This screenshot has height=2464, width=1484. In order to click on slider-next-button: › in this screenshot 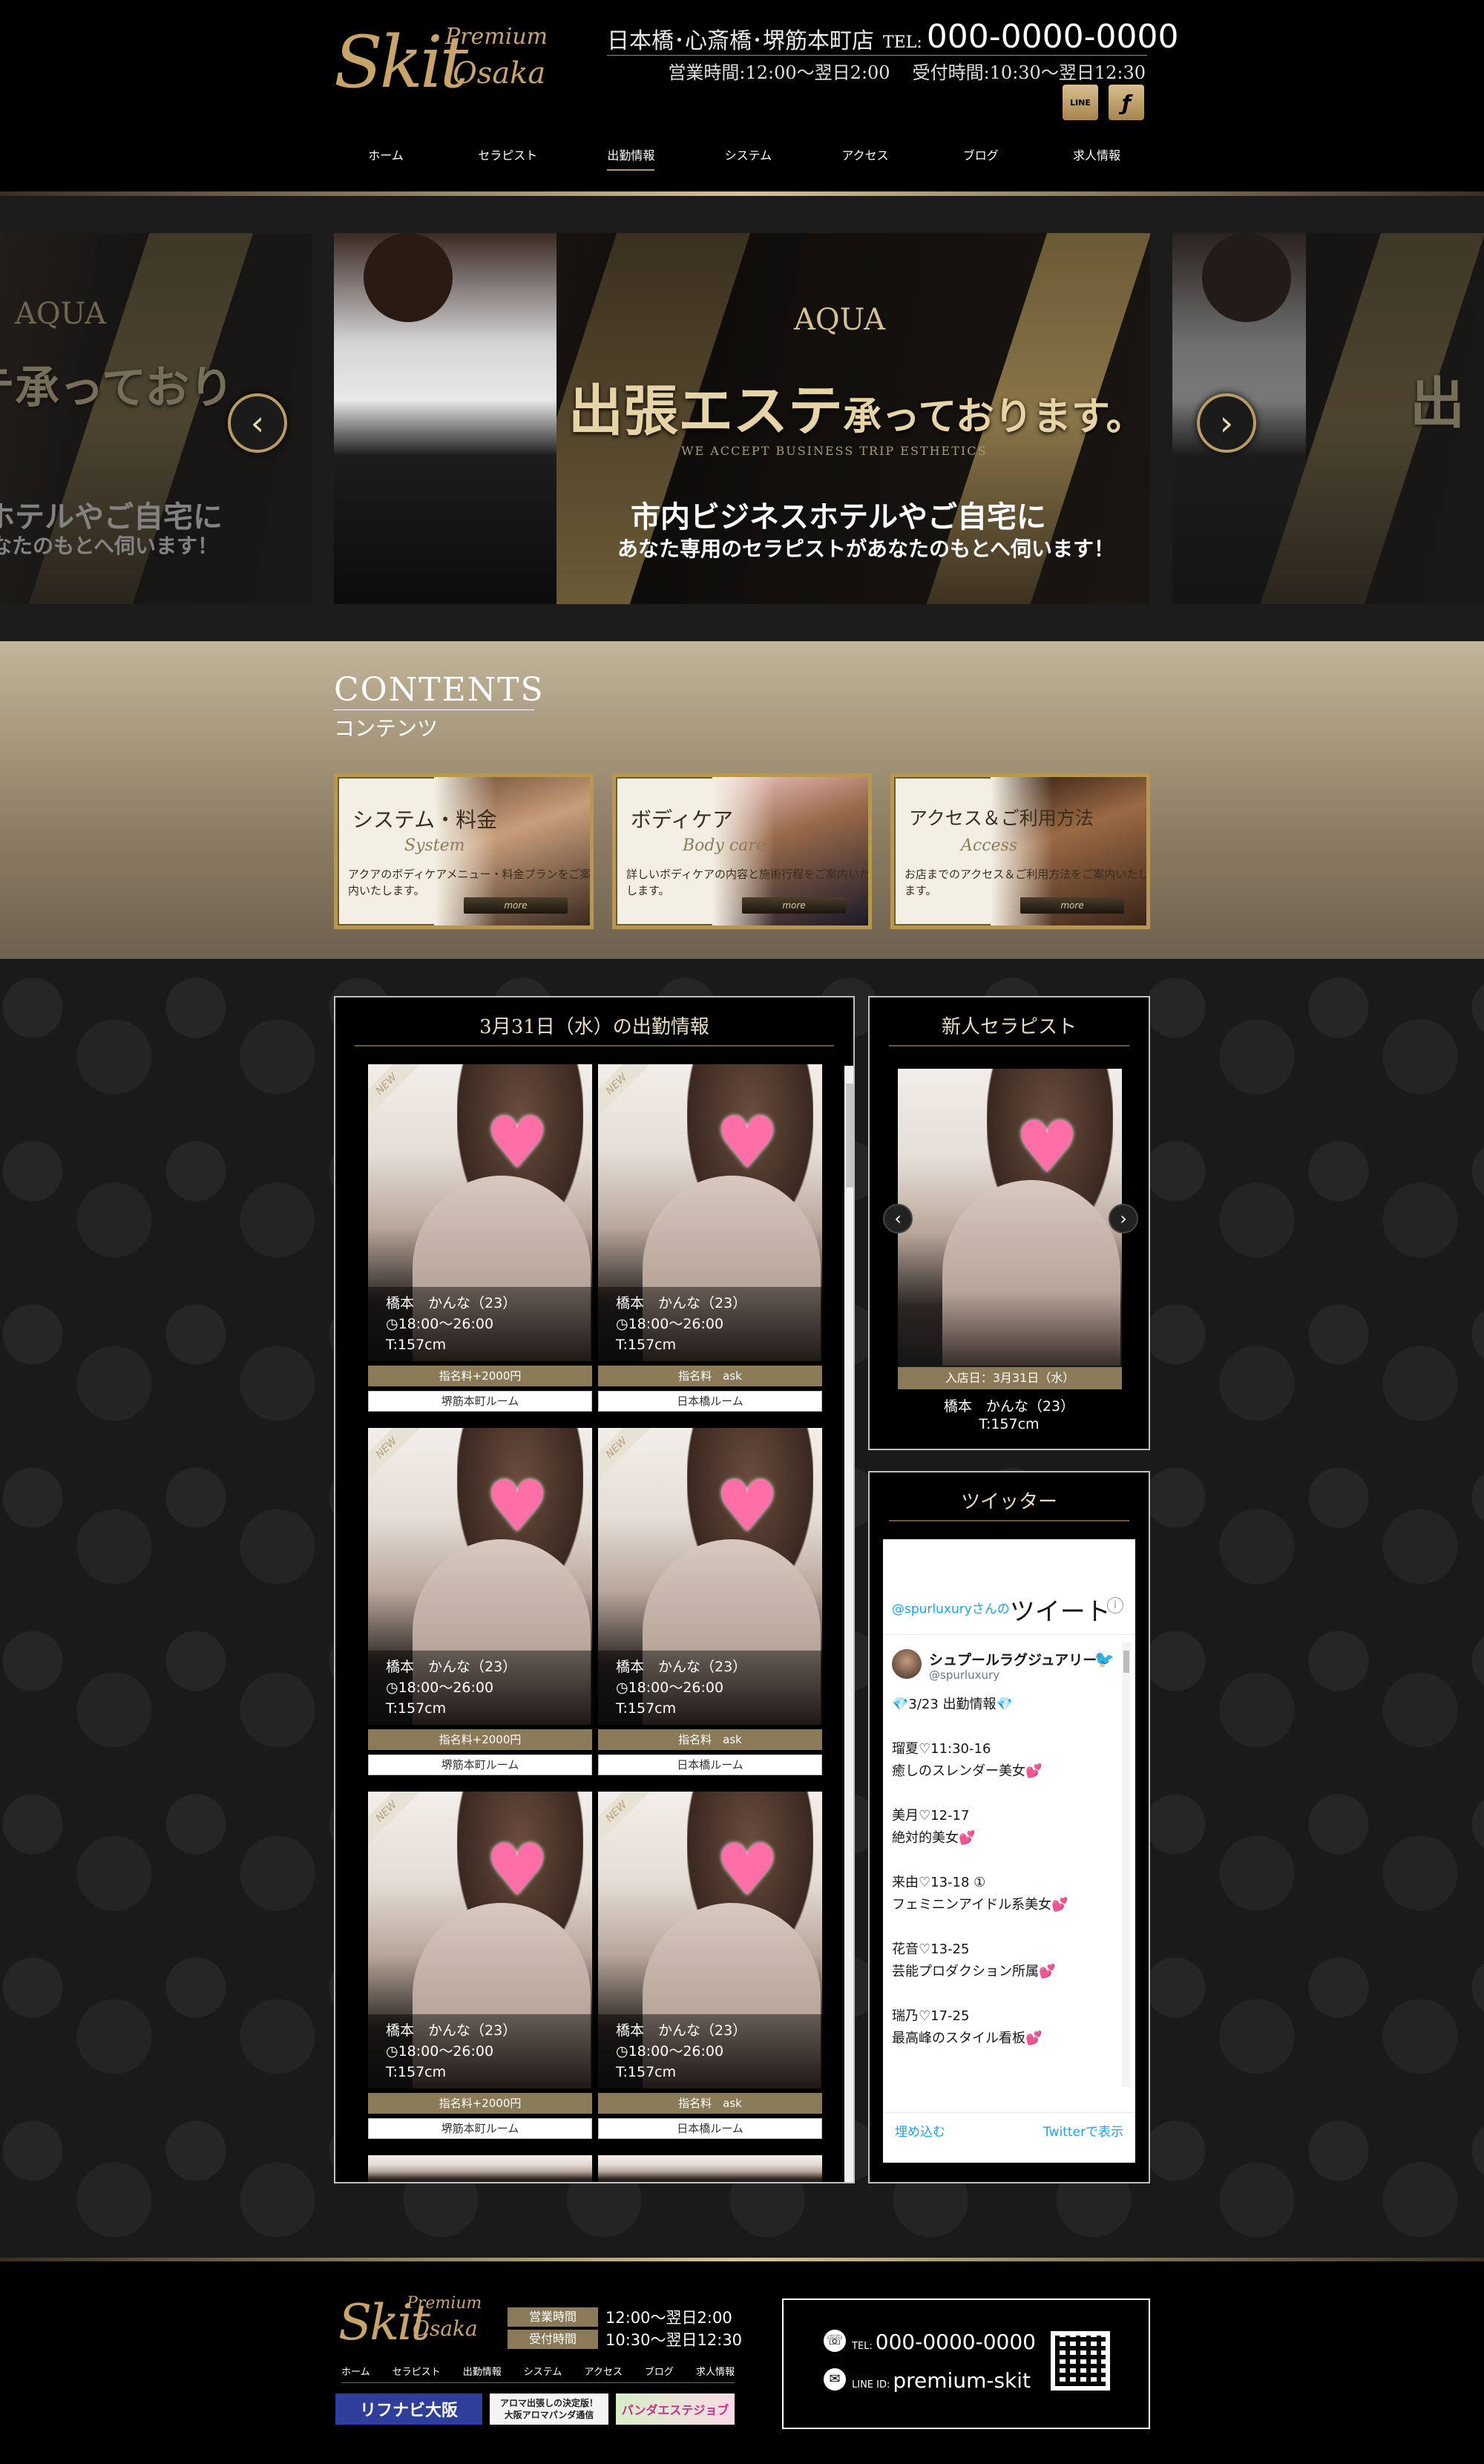, I will do `click(1226, 423)`.